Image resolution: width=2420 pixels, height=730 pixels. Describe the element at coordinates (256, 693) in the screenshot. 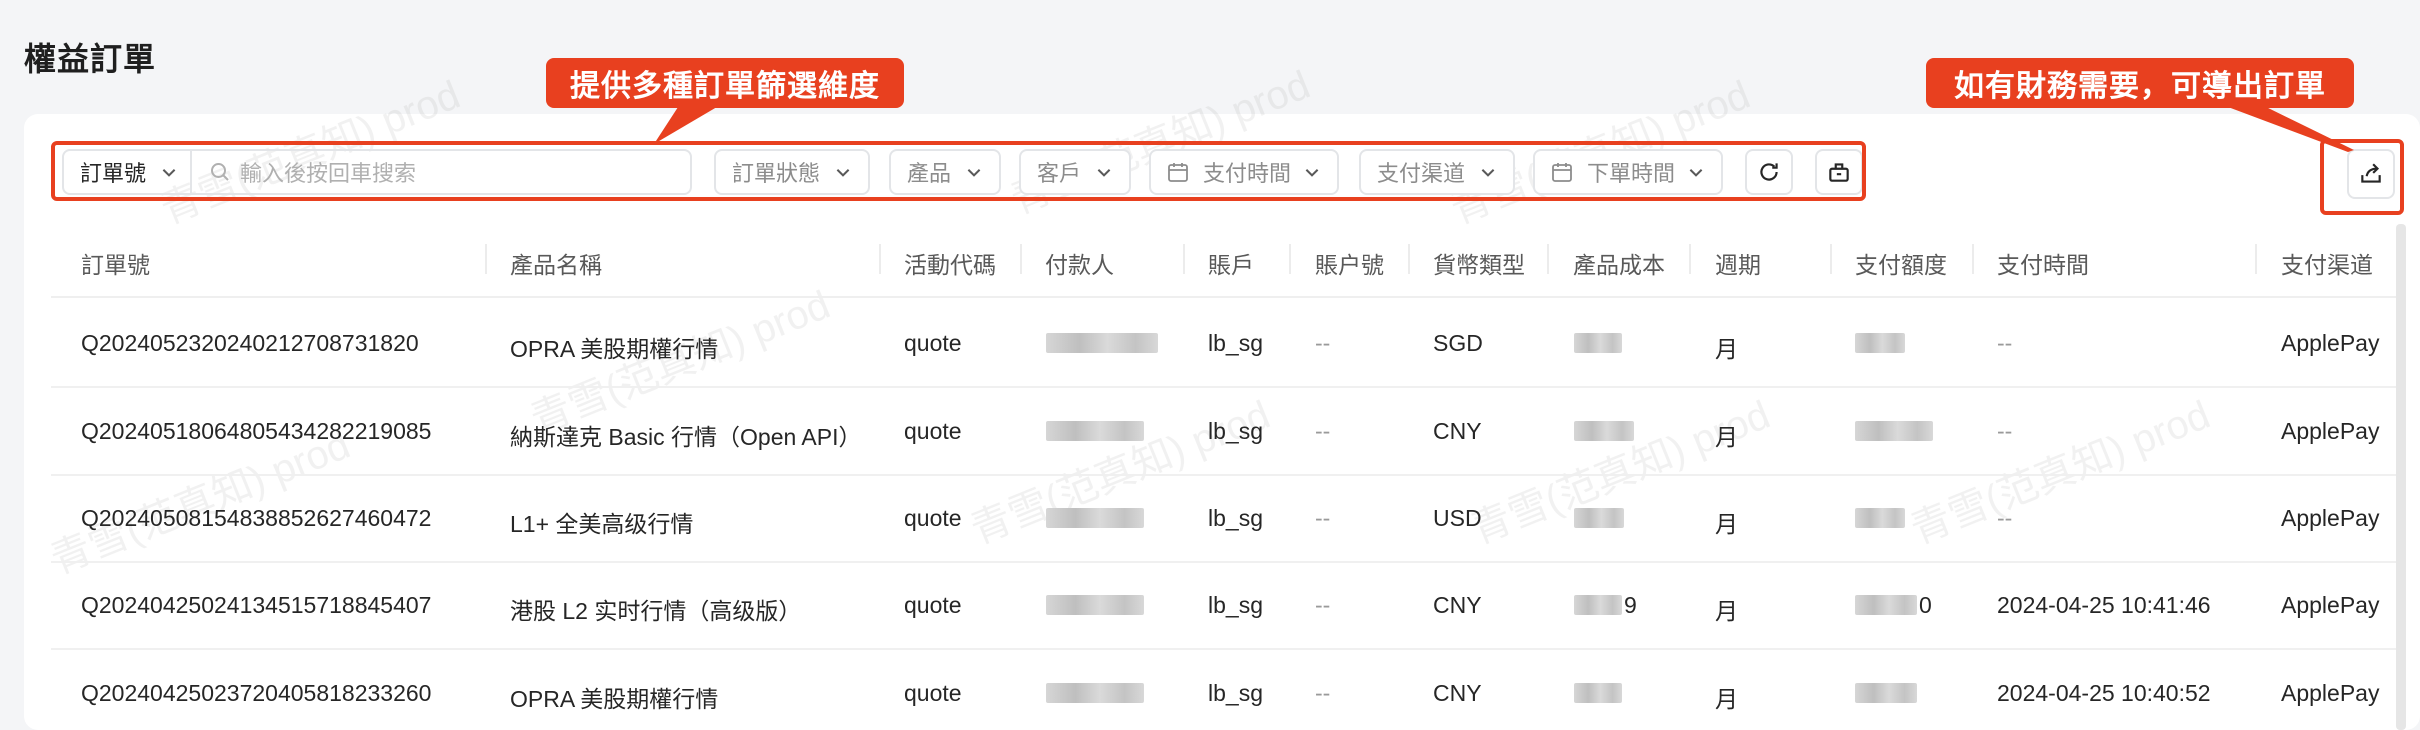

I see `cell-order-no: Q20240425023720405818233260` at that location.